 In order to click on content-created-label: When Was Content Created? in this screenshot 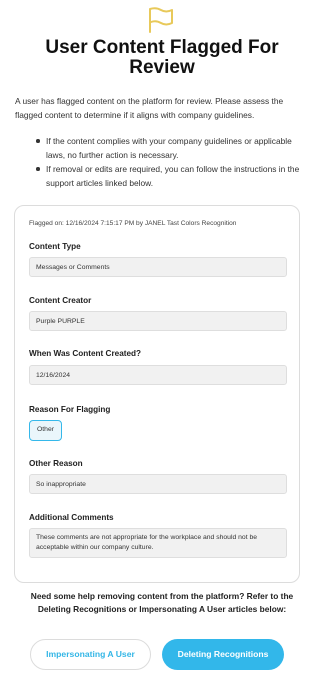, I will do `click(85, 353)`.